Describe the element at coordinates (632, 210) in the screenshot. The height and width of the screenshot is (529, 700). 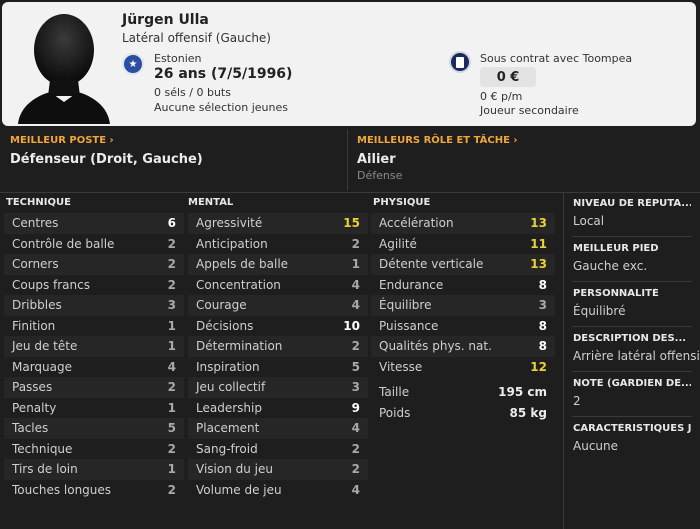
I see `sidebar-info-item: NIVEAU DE RÉPUTA... Local` at that location.